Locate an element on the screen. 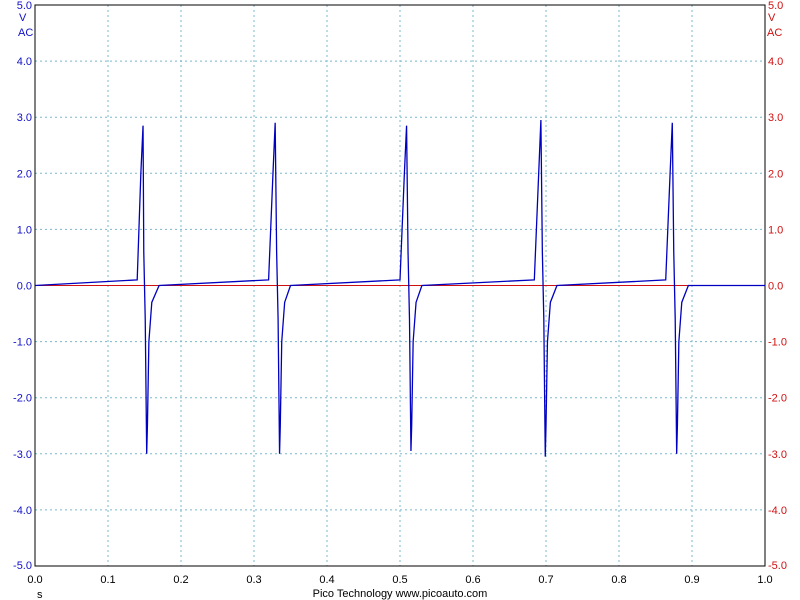 The image size is (800, 600). x-axis-tick-label: 0.1 is located at coordinates (107, 580).